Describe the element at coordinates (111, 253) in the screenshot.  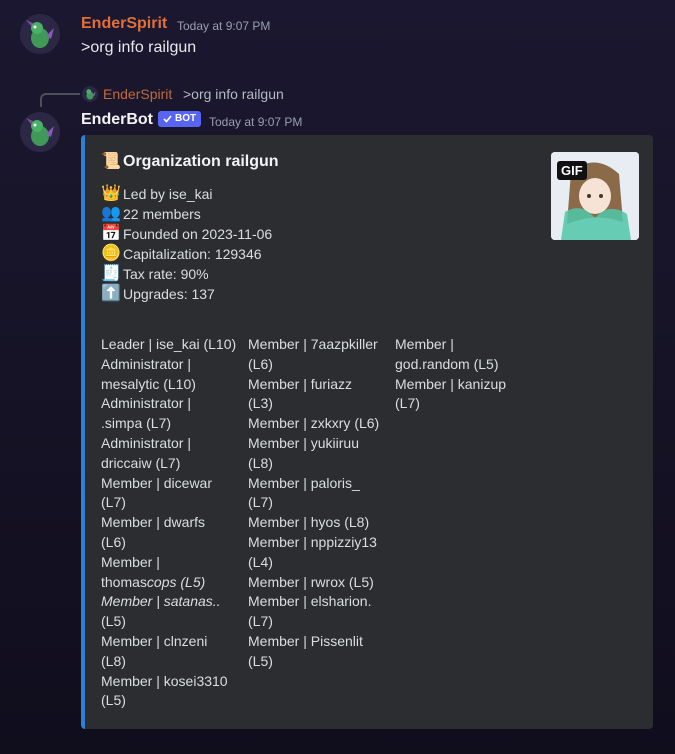
I see `coin-icon: 🪙` at that location.